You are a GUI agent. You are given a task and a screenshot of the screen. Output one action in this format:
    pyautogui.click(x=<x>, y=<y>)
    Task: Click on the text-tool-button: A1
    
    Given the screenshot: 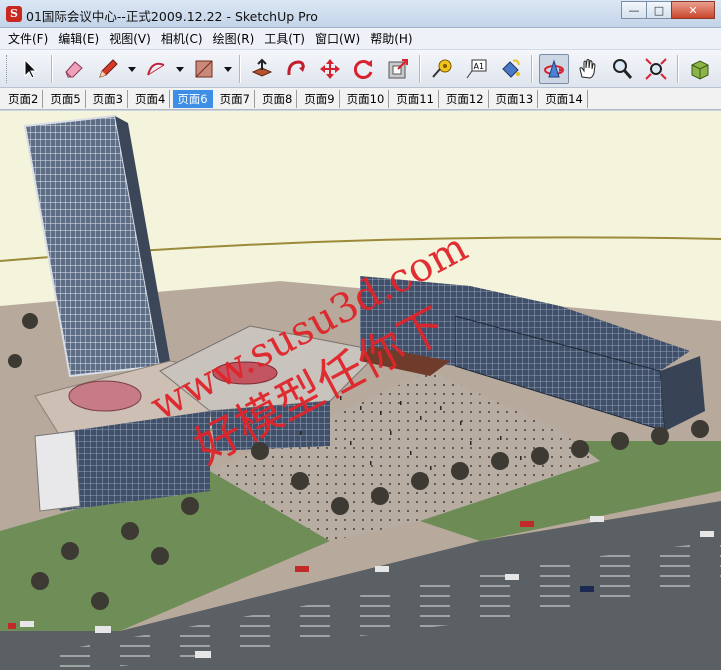 What is the action you would take?
    pyautogui.click(x=476, y=69)
    